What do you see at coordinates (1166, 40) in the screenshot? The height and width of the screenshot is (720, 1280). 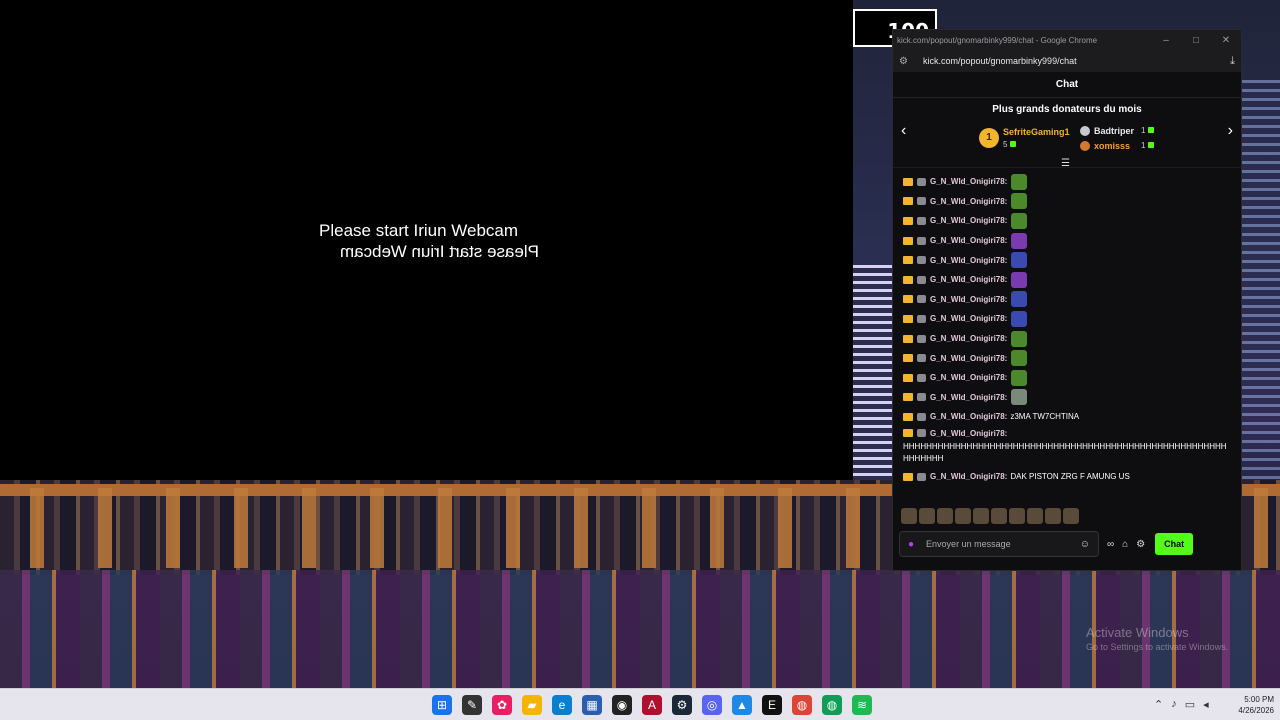 I see `minimize-button: –` at bounding box center [1166, 40].